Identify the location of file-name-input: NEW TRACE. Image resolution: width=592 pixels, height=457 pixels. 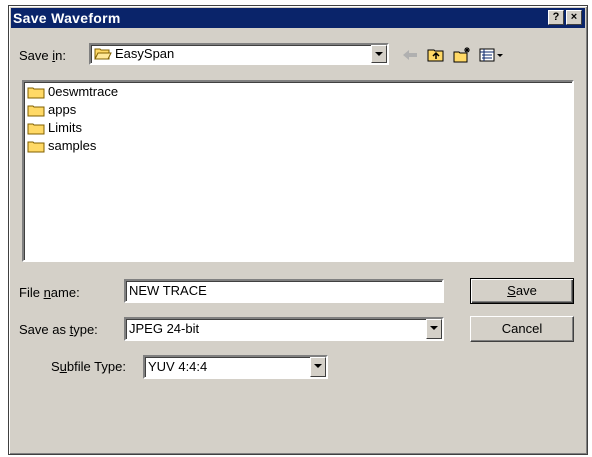
(284, 291).